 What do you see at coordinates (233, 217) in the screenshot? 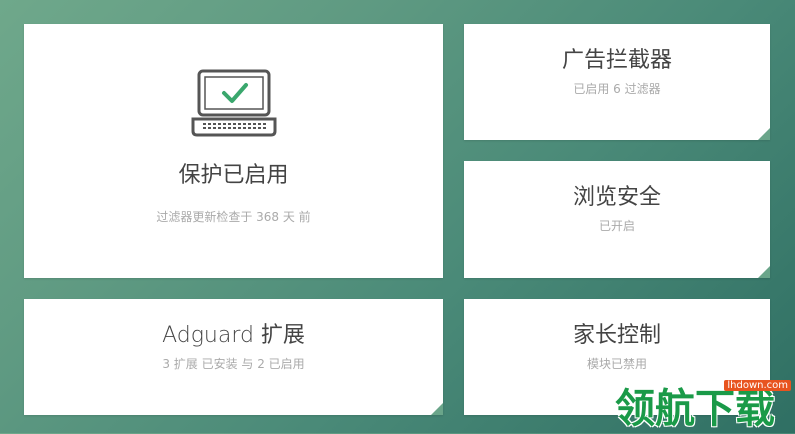
I see `protection-subtitle: 过滤器更新检查于 368 天 前` at bounding box center [233, 217].